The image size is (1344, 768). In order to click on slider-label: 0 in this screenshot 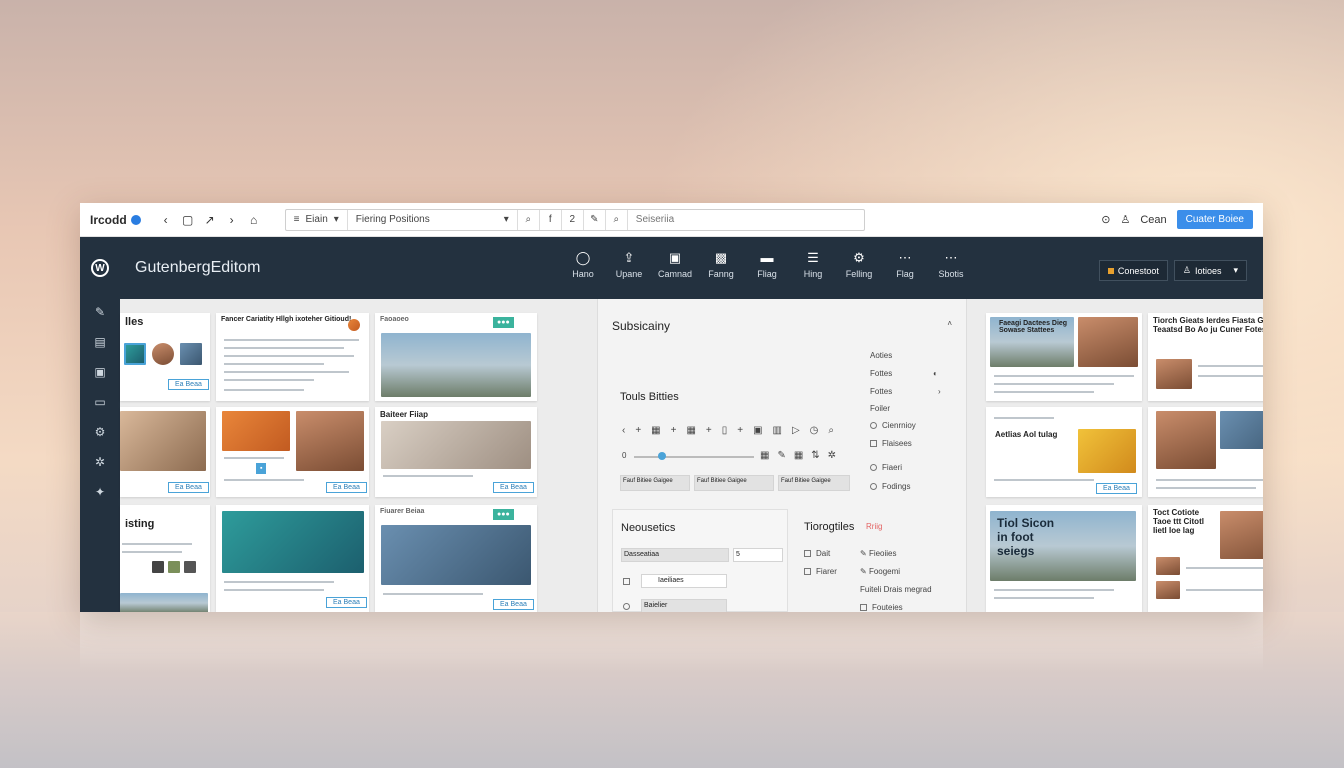, I will do `click(624, 455)`.